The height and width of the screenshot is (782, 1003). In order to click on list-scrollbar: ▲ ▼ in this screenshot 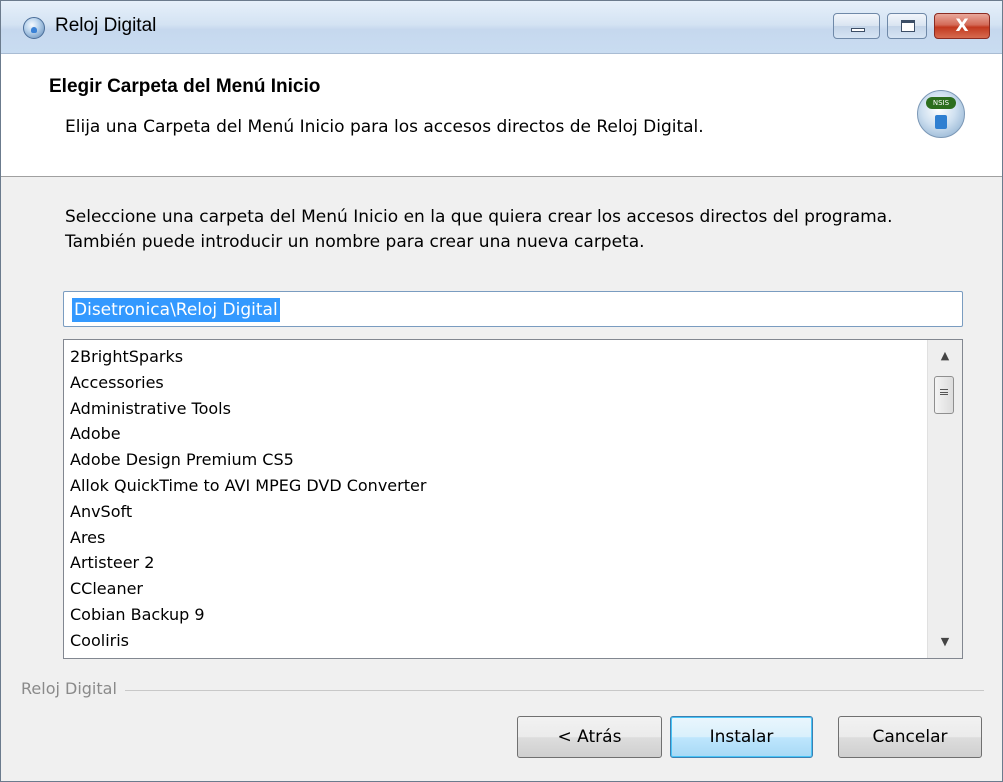, I will do `click(944, 499)`.